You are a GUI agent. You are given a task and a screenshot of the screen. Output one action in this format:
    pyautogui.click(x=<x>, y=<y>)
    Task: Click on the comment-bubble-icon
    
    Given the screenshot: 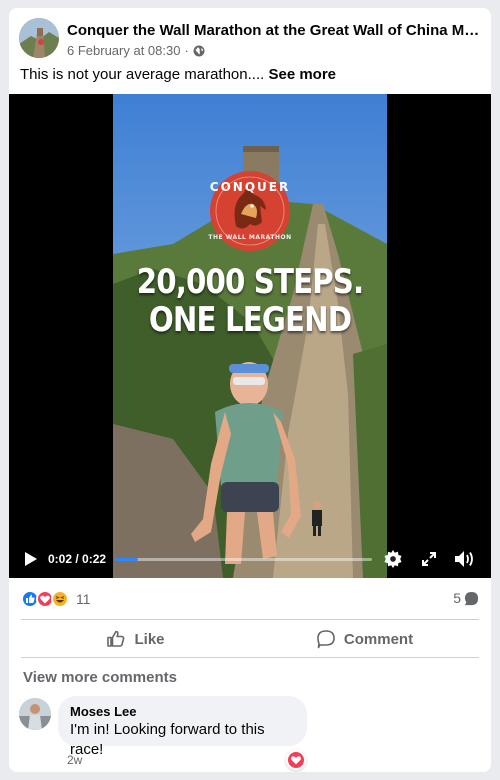 What is the action you would take?
    pyautogui.click(x=471, y=598)
    